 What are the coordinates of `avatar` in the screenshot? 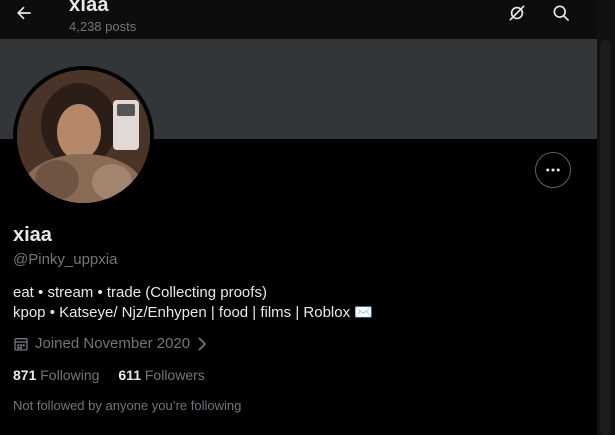 It's located at (83, 136).